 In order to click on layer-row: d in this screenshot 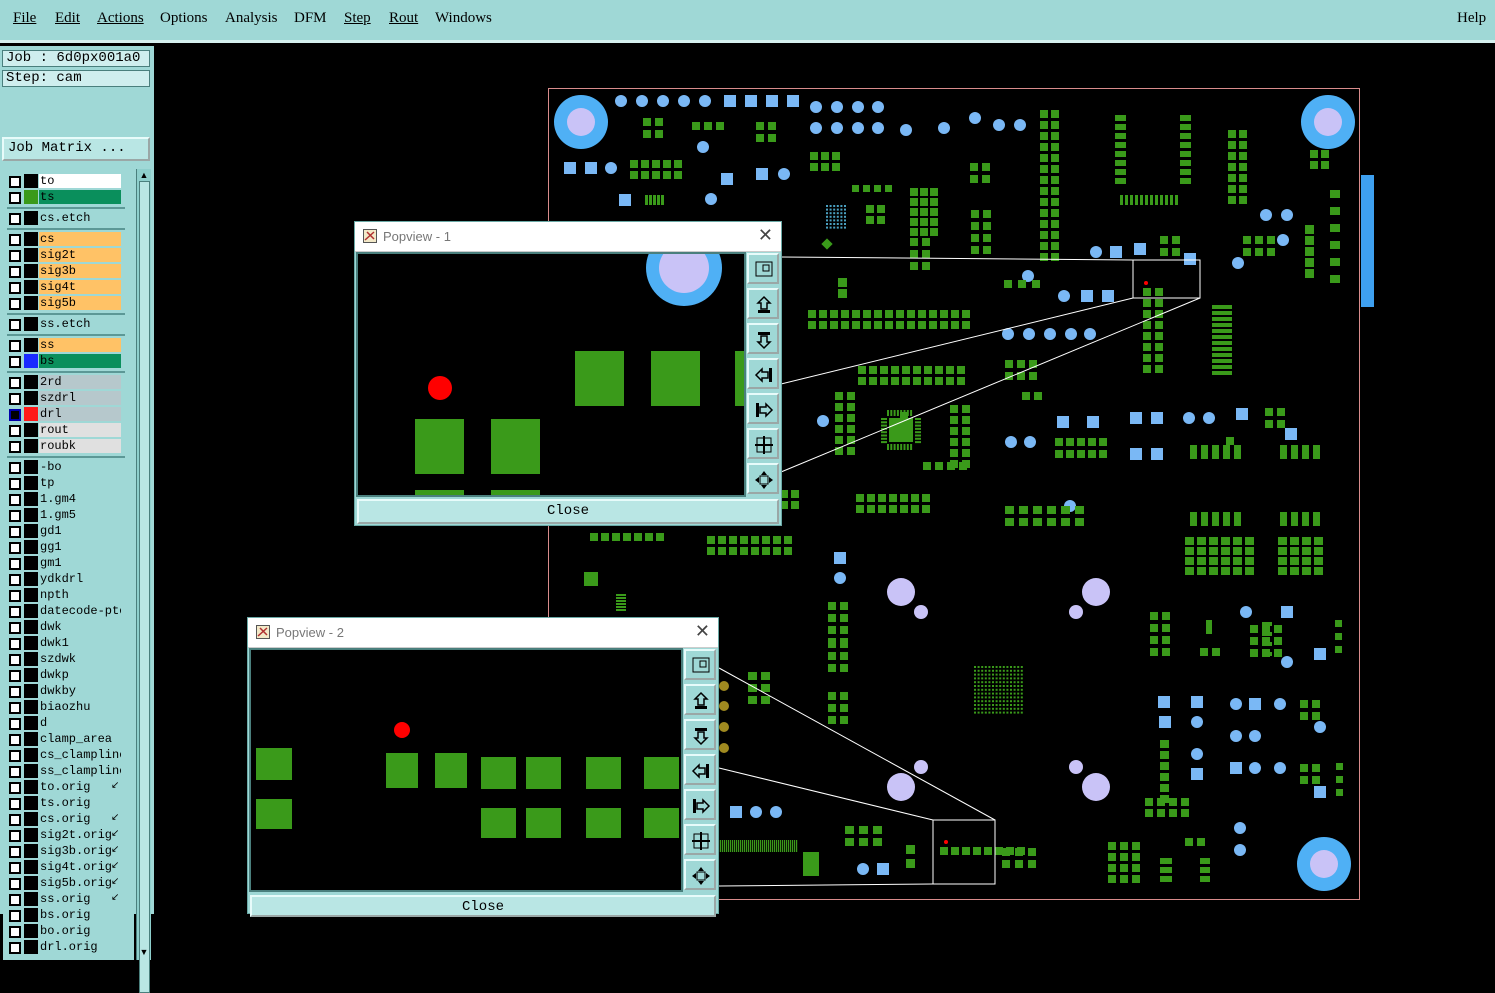, I will do `click(67, 723)`.